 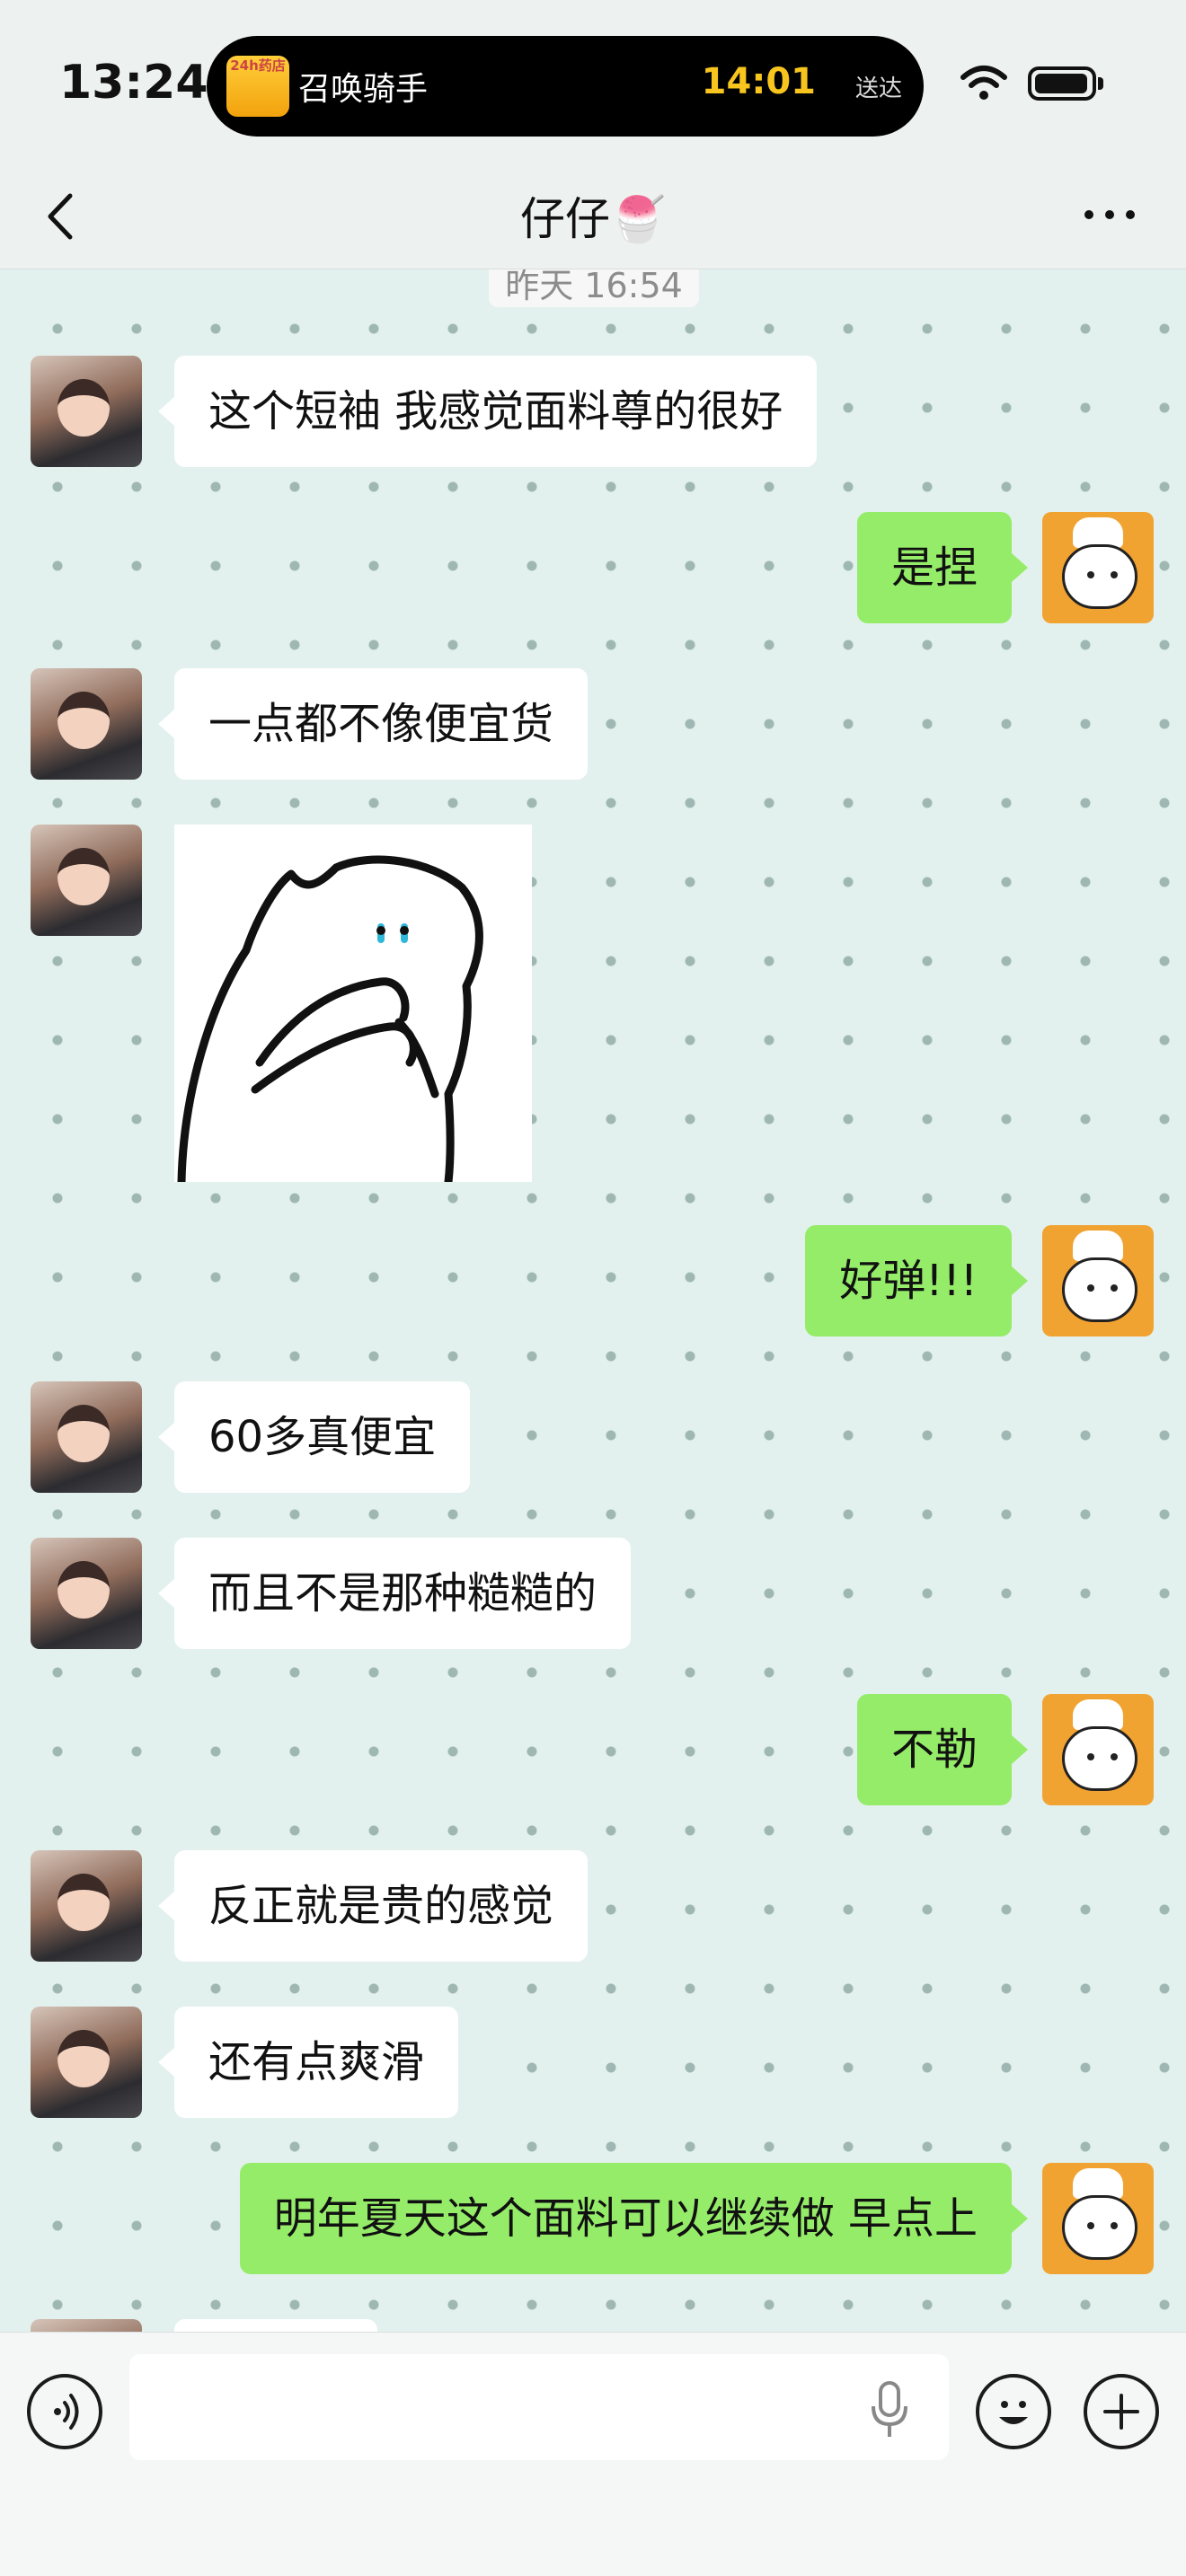 I want to click on message-bubble-partial, so click(x=275, y=2325).